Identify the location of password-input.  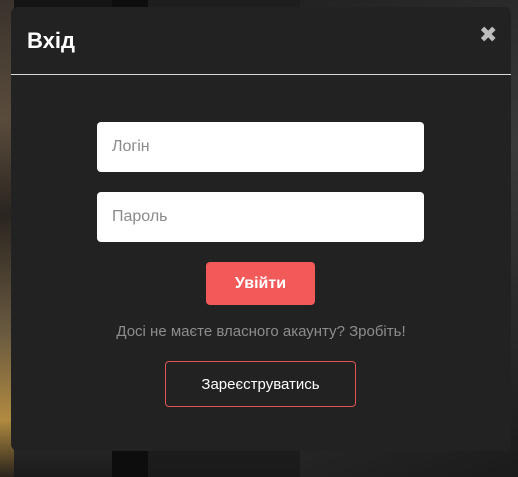
(260, 217).